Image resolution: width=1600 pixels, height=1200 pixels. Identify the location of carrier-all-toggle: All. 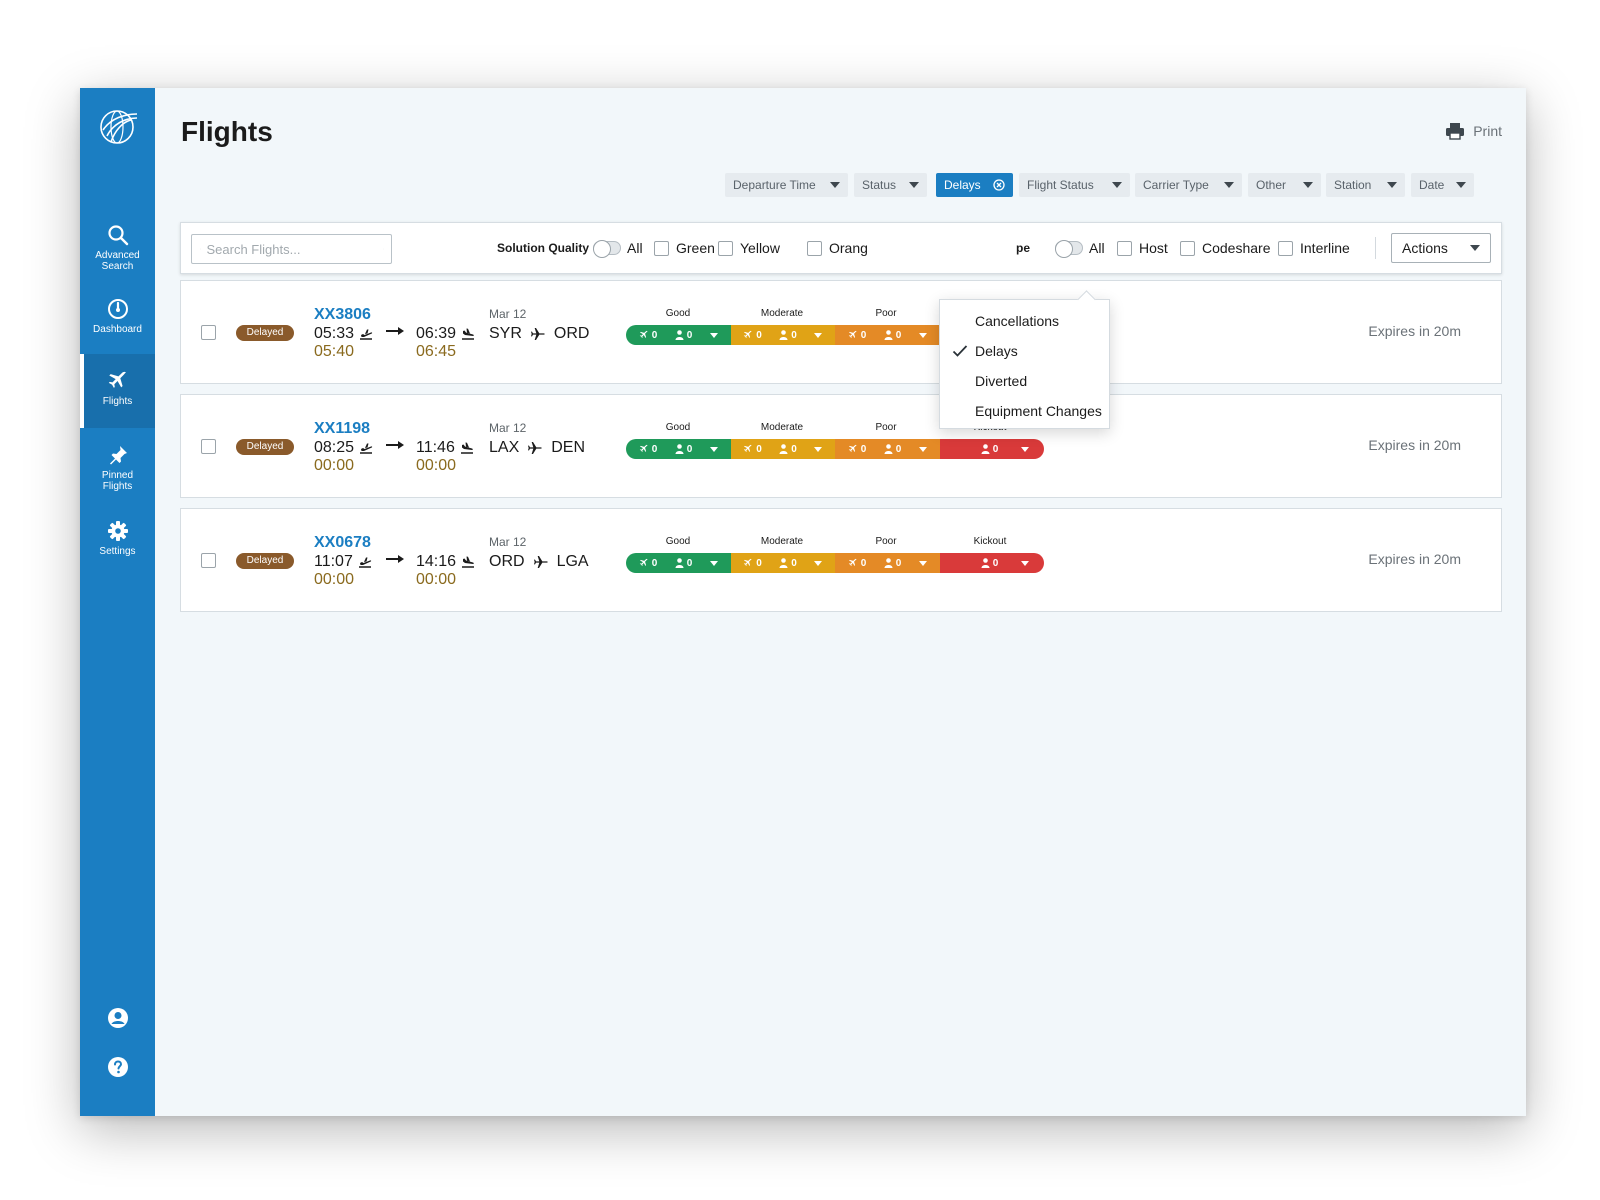
(1080, 248).